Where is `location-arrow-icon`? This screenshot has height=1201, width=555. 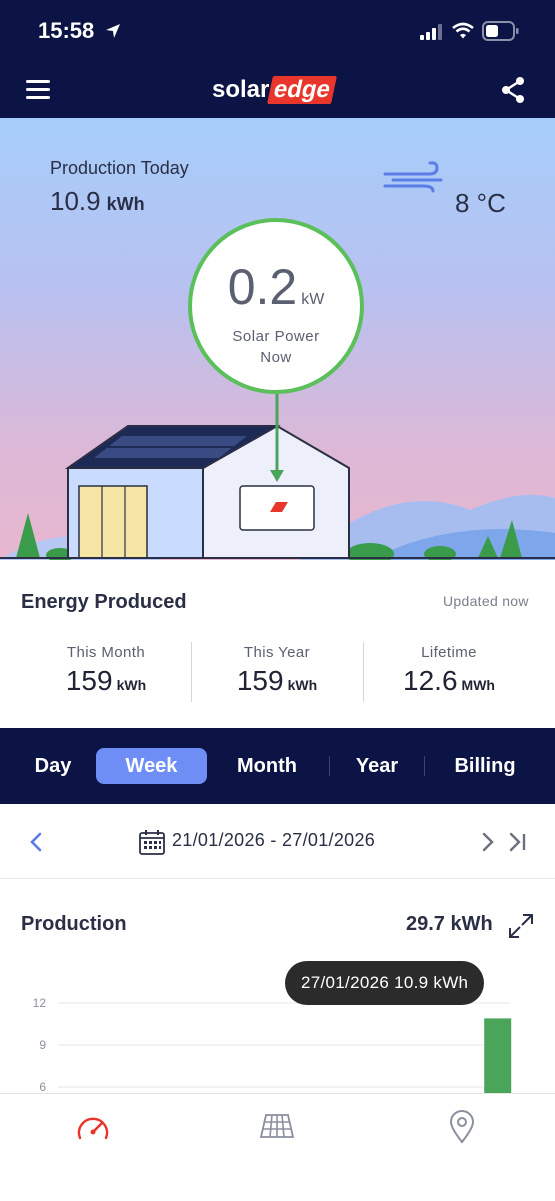
location-arrow-icon is located at coordinates (113, 31).